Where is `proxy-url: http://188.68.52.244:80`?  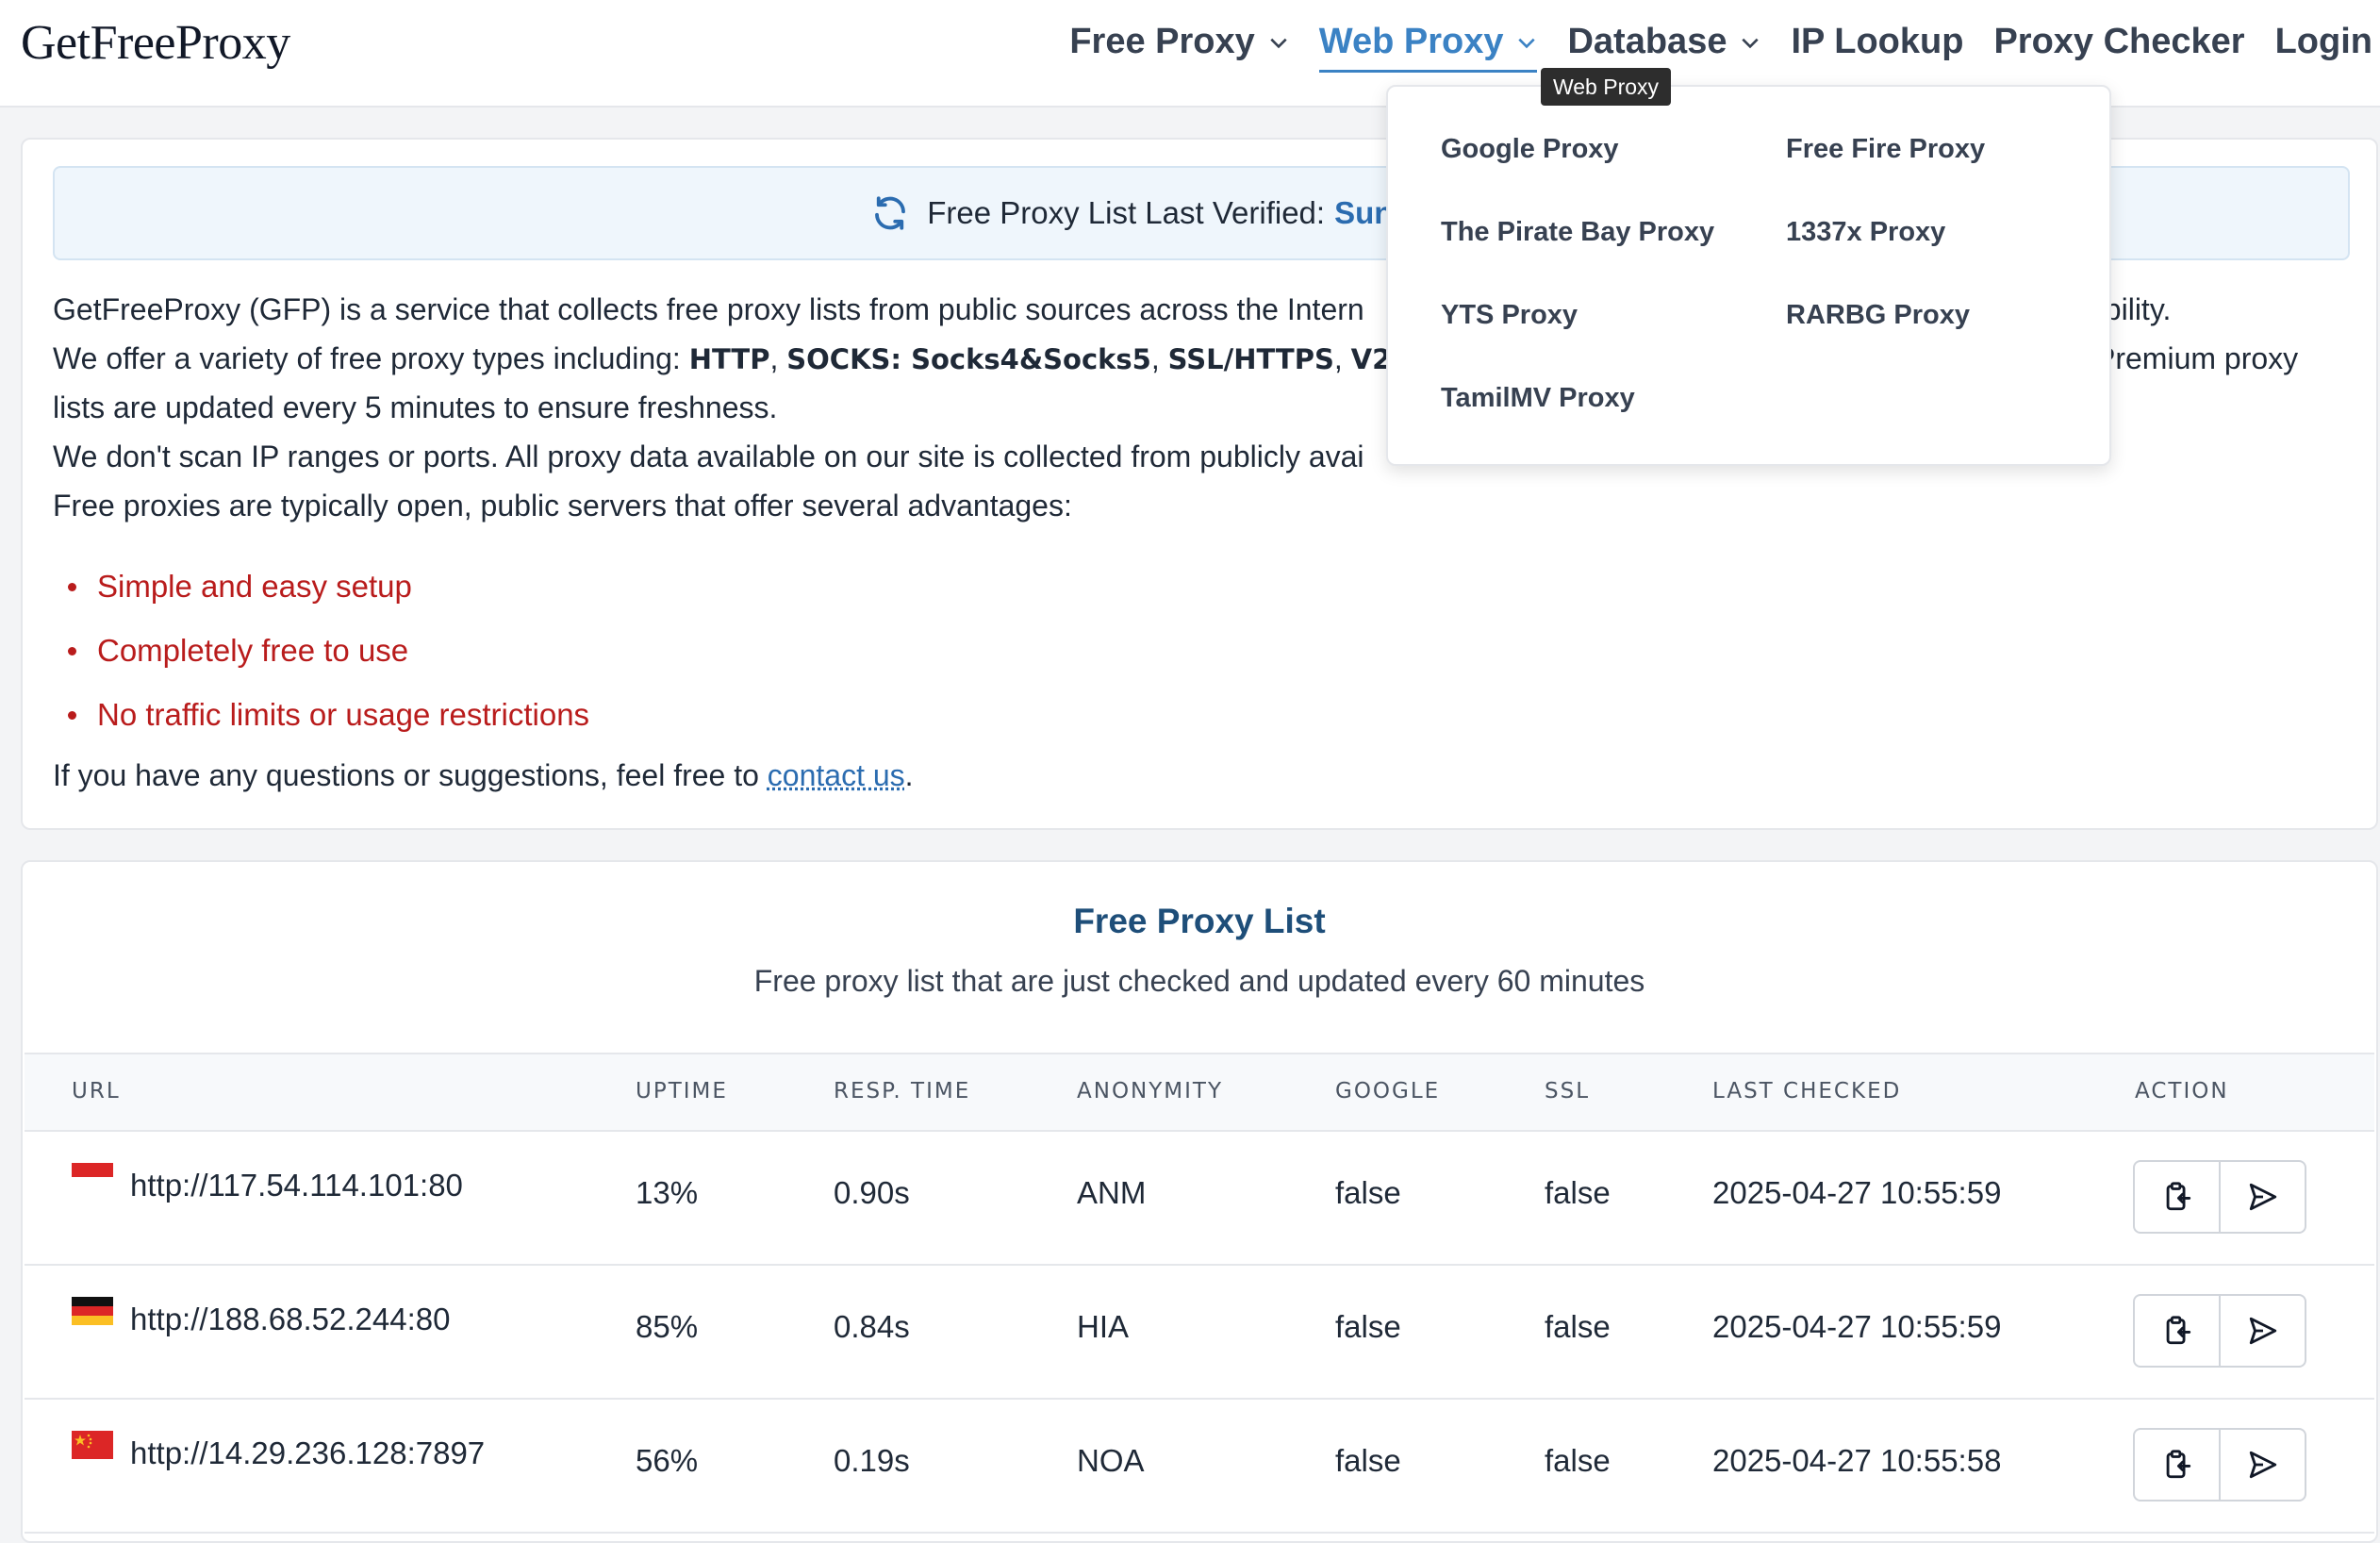 proxy-url: http://188.68.52.244:80 is located at coordinates (290, 1319).